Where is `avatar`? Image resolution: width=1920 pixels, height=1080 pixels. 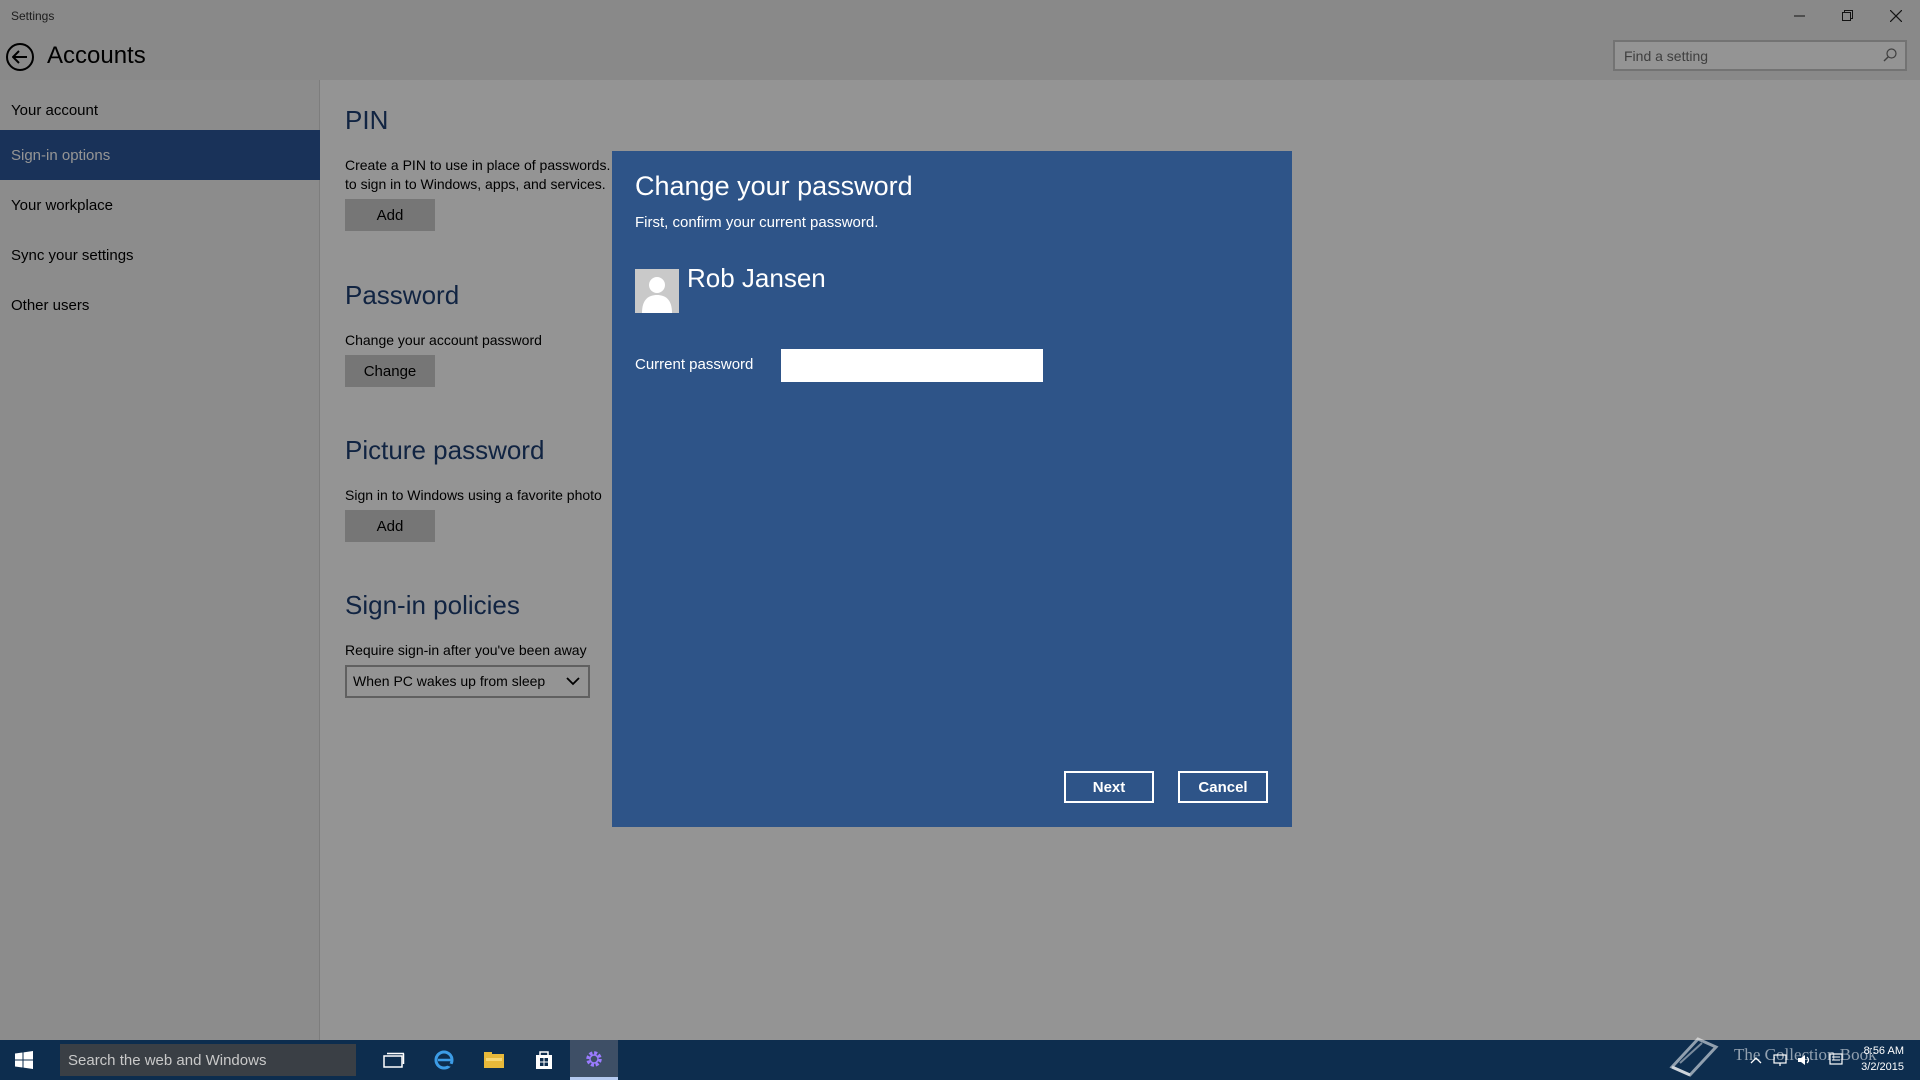 avatar is located at coordinates (657, 291).